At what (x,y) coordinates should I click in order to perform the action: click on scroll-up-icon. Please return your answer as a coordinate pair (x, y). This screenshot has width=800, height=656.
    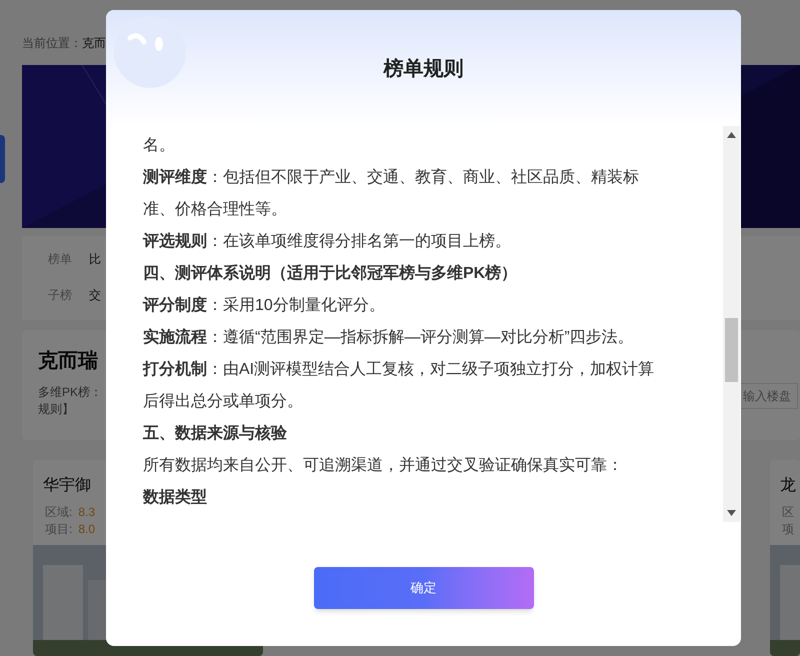
    Looking at the image, I should click on (731, 135).